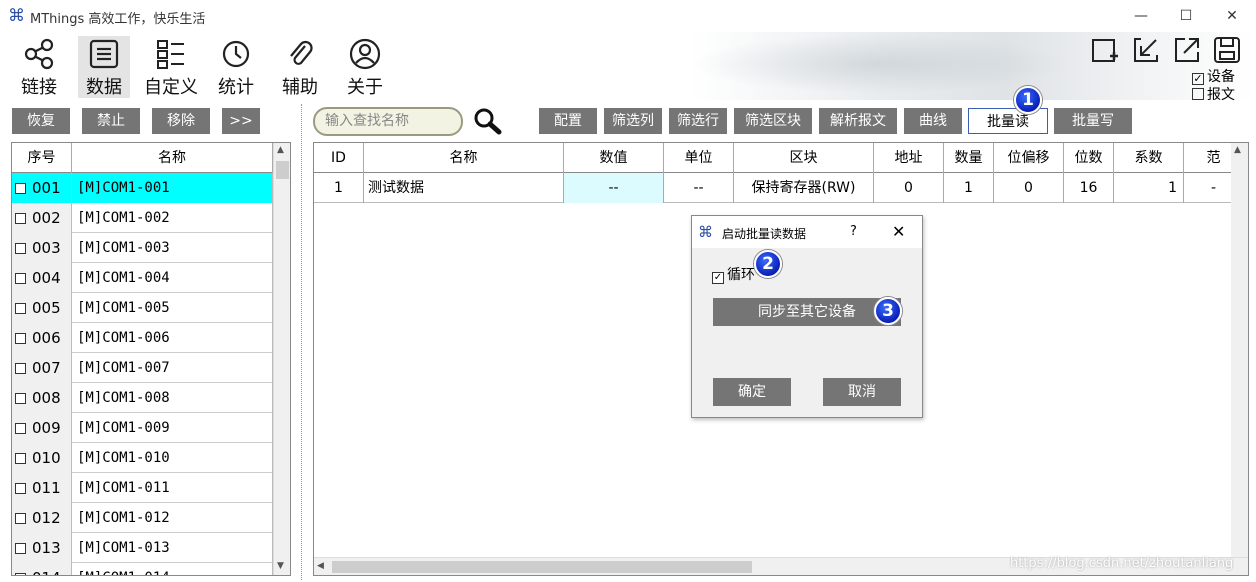 The width and height of the screenshot is (1256, 582). What do you see at coordinates (614, 158) in the screenshot?
I see `column-header: 数值` at bounding box center [614, 158].